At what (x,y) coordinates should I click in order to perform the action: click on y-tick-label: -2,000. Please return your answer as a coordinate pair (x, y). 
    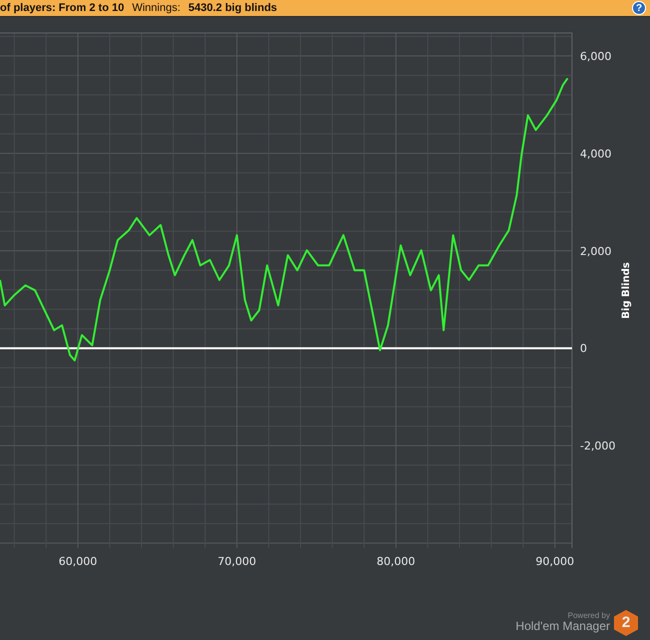
    Looking at the image, I should click on (598, 446).